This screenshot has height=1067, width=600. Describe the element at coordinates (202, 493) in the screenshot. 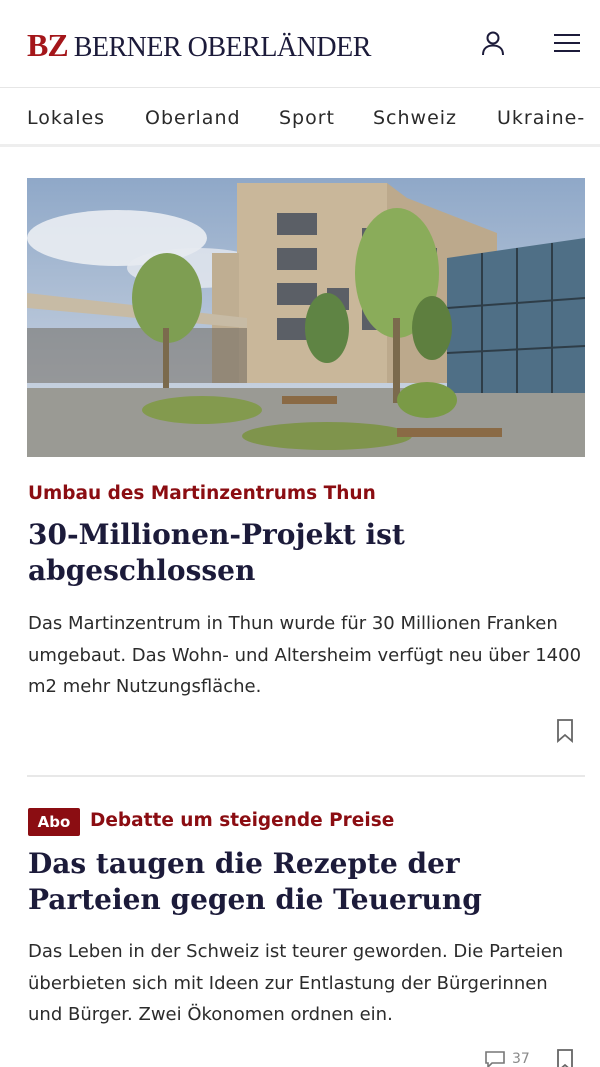

I see `article-kicker: Umbau des Martinzentrums Thun` at that location.